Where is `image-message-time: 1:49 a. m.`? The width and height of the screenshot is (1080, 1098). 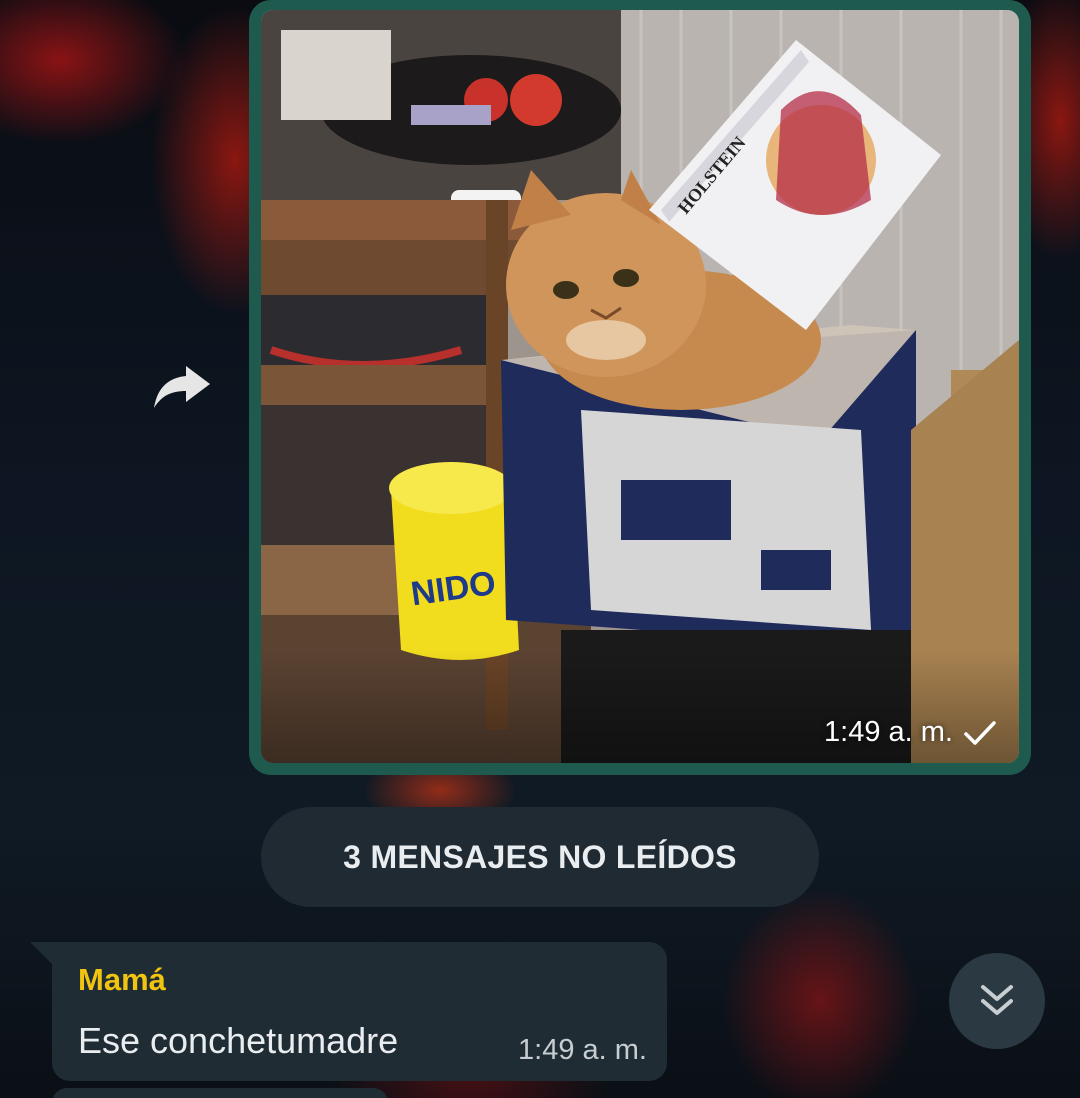
image-message-time: 1:49 a. m. is located at coordinates (888, 732).